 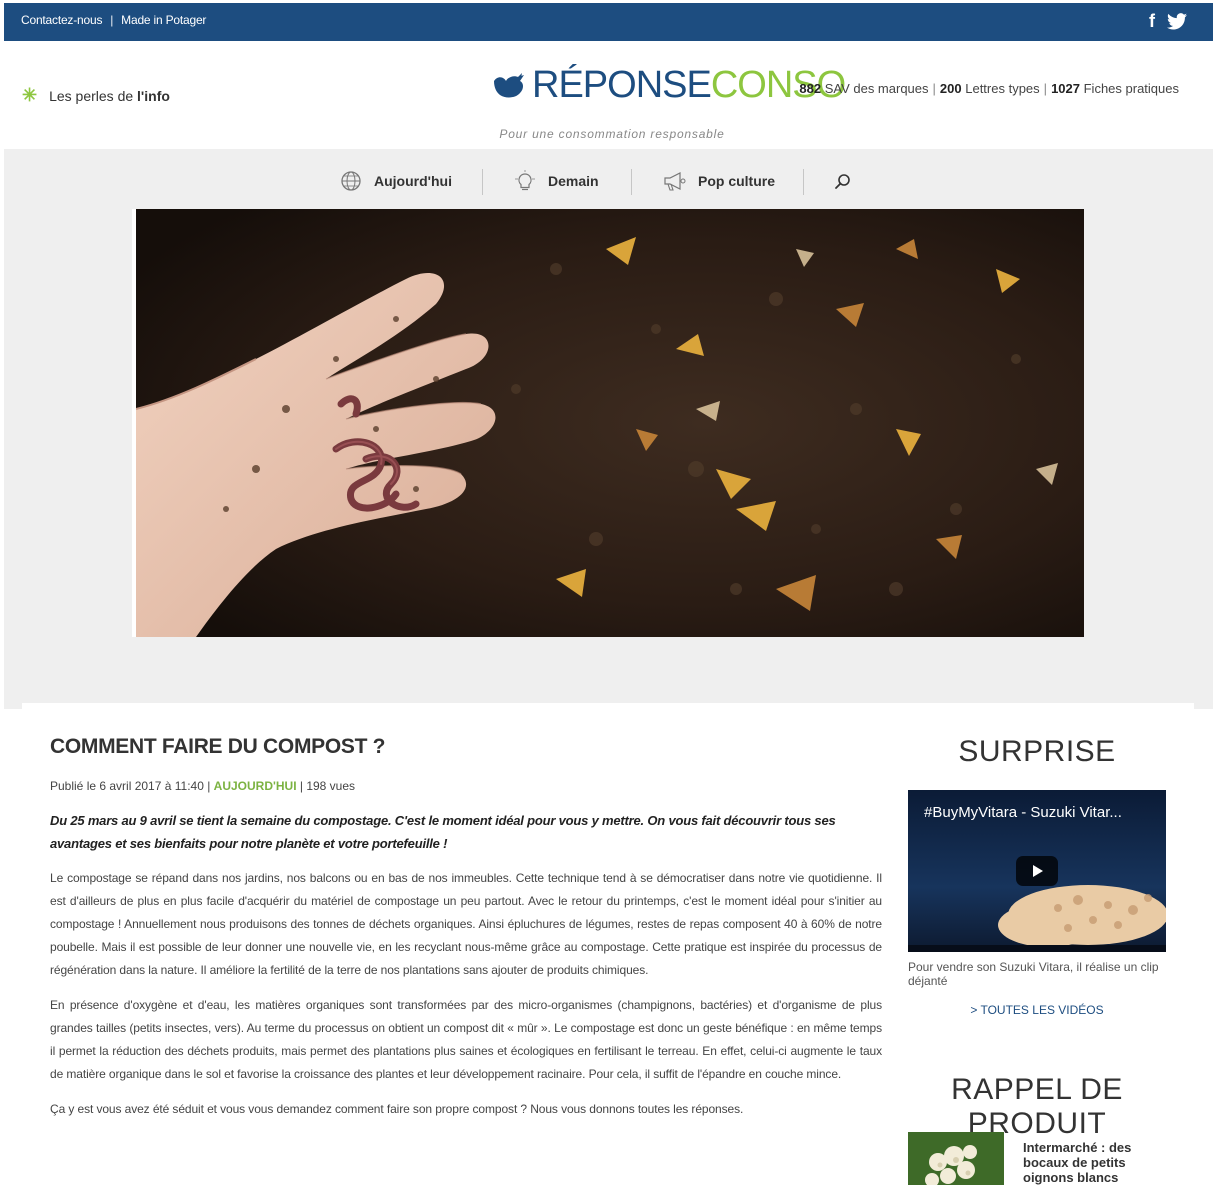 I want to click on stat-sav-label: SAV des marques, so click(x=876, y=88).